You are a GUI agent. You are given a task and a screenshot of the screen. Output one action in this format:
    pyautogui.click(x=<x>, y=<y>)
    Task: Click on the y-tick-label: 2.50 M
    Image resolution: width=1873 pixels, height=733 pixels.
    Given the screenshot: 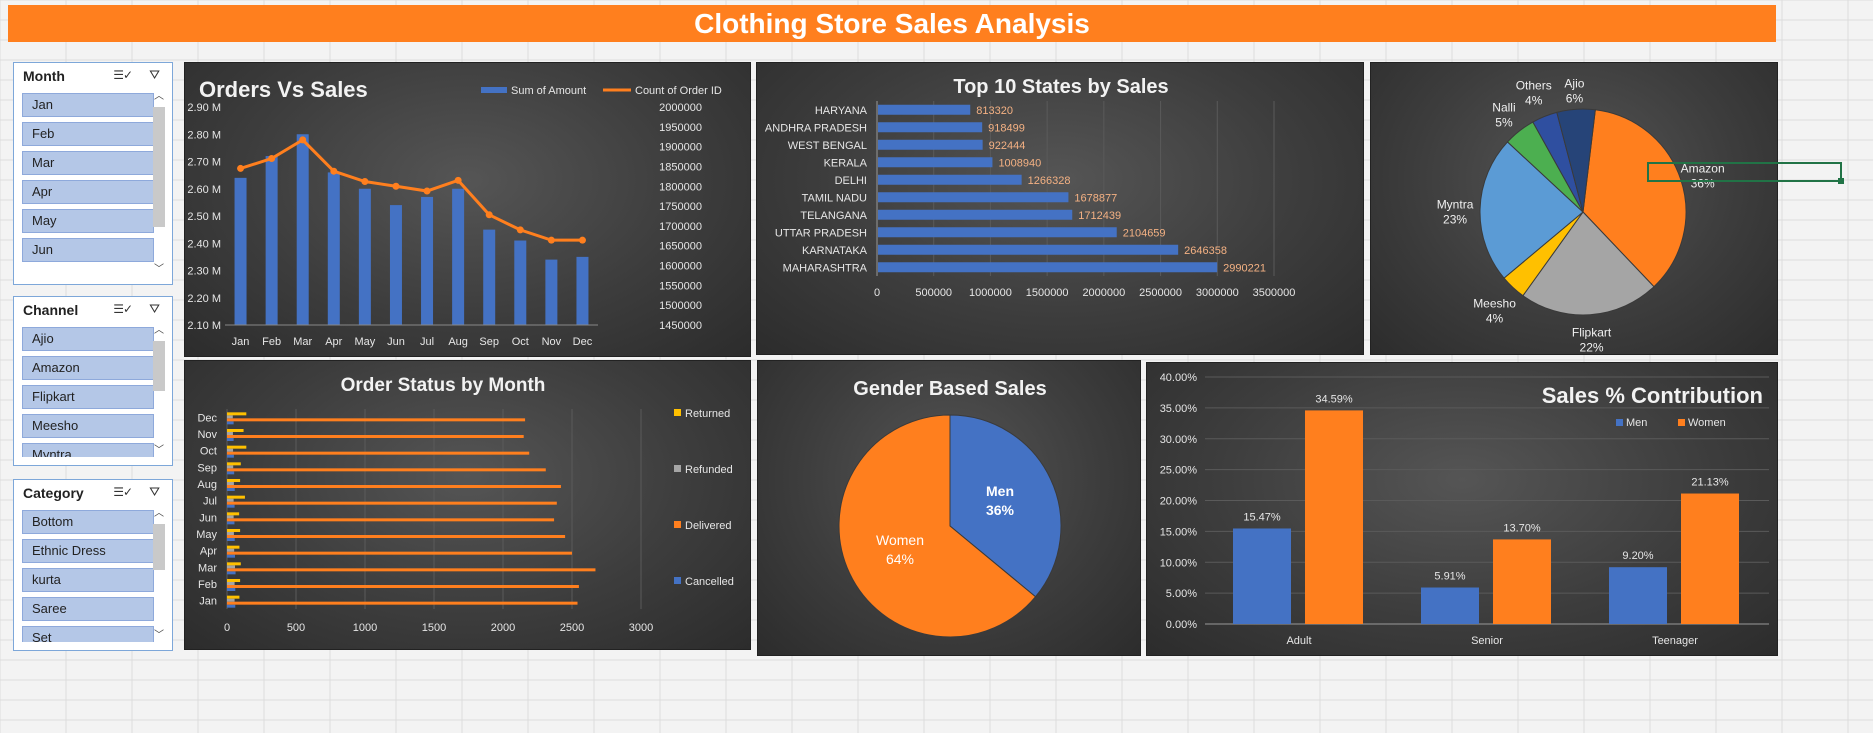 What is the action you would take?
    pyautogui.click(x=204, y=217)
    